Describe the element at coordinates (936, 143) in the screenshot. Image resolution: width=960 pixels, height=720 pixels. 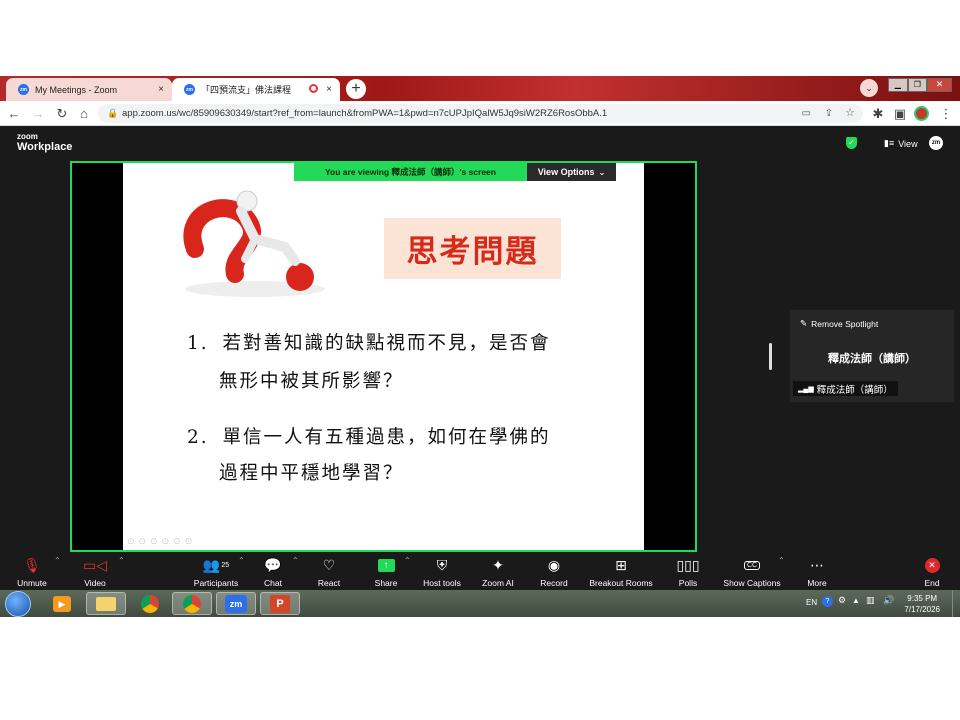
I see `account-badge: zm` at that location.